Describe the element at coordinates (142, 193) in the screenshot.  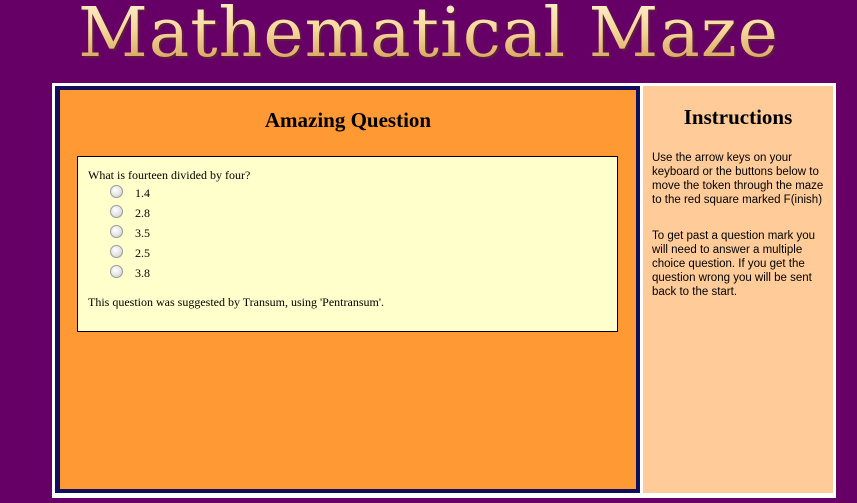
I see `answer-option-label: 1.4` at that location.